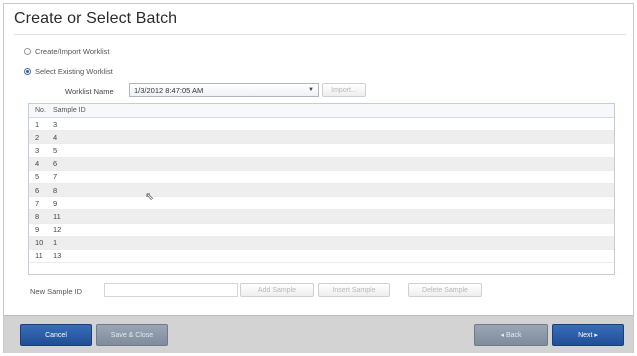 This screenshot has height=356, width=637. Describe the element at coordinates (321, 138) in the screenshot. I see `table-row: 24` at that location.